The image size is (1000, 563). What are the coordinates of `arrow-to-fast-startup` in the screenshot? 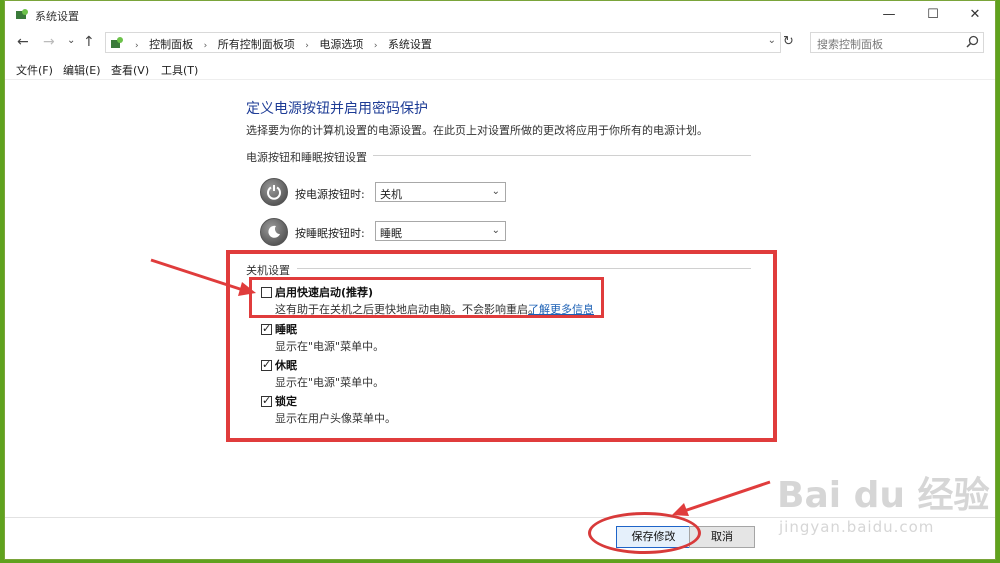 It's located at (203, 277).